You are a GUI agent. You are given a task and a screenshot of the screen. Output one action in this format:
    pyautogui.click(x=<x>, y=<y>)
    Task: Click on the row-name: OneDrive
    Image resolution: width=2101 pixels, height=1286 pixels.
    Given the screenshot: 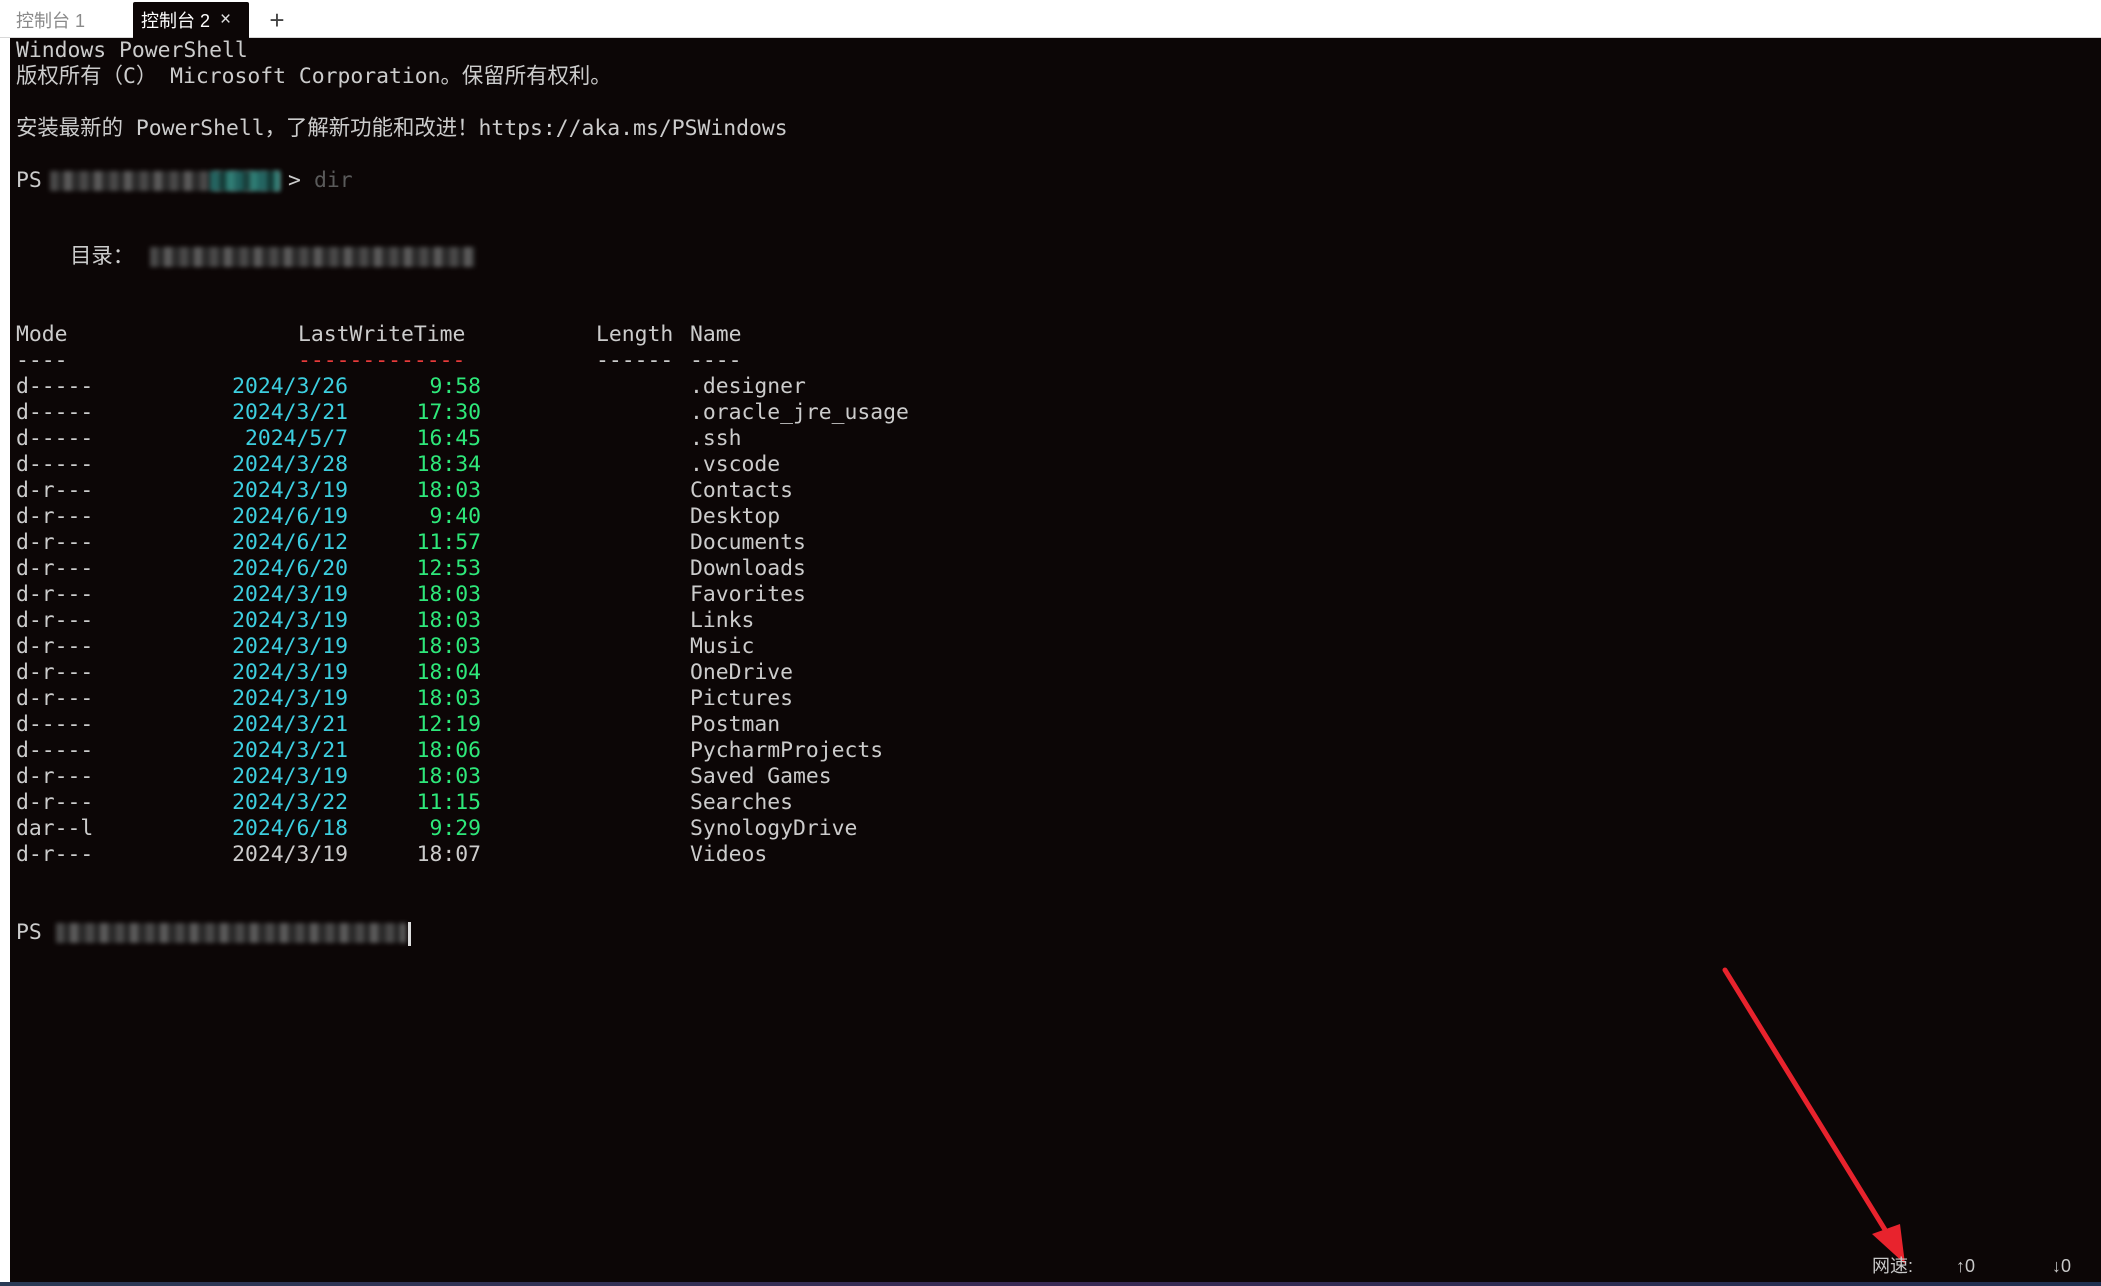 What is the action you would take?
    pyautogui.click(x=742, y=672)
    